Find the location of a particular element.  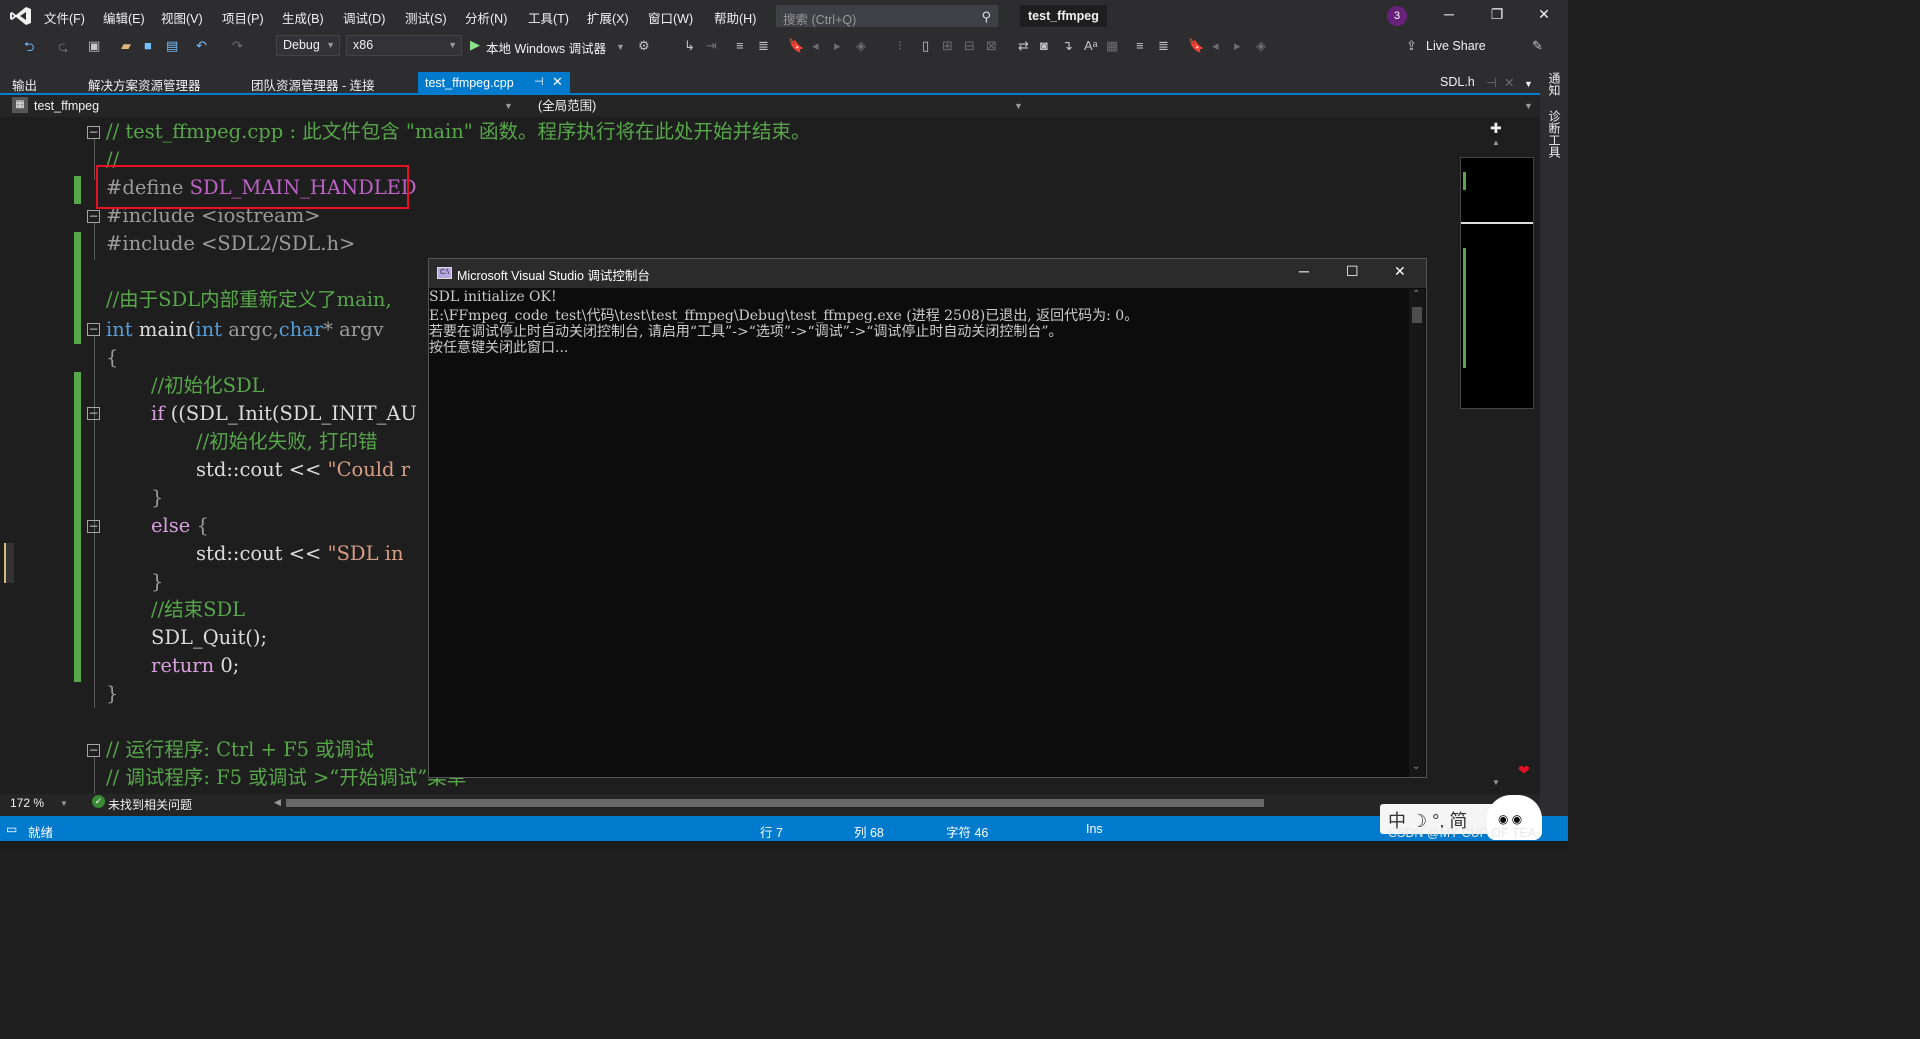

console-titlebar: C:\ Microsoft Visual Studio 调试控制台 ─ ☐ ✕ is located at coordinates (927, 273).